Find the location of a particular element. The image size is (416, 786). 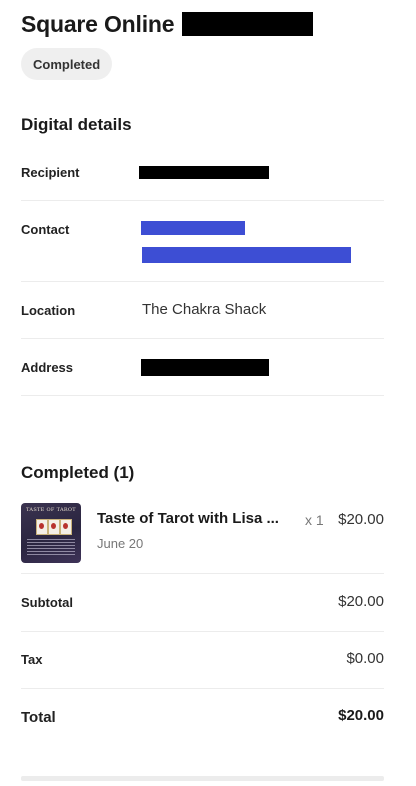

tax-label: Tax is located at coordinates (32, 659).